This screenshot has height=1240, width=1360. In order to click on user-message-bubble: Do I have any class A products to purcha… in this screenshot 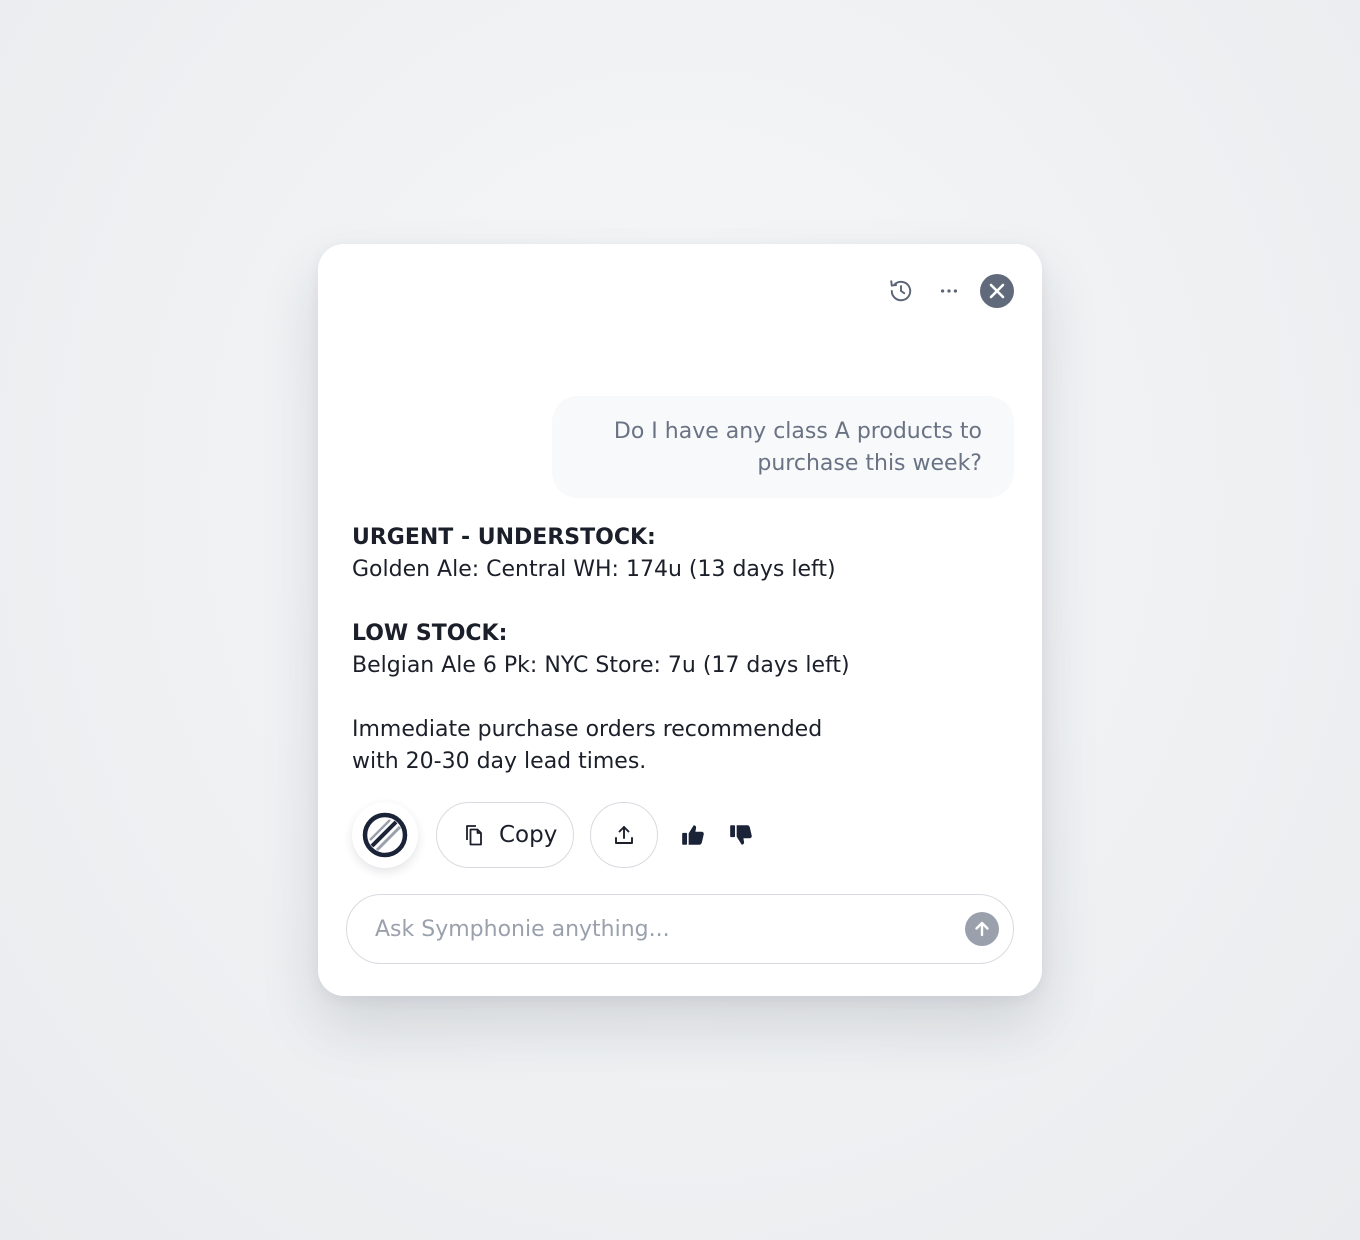, I will do `click(783, 447)`.